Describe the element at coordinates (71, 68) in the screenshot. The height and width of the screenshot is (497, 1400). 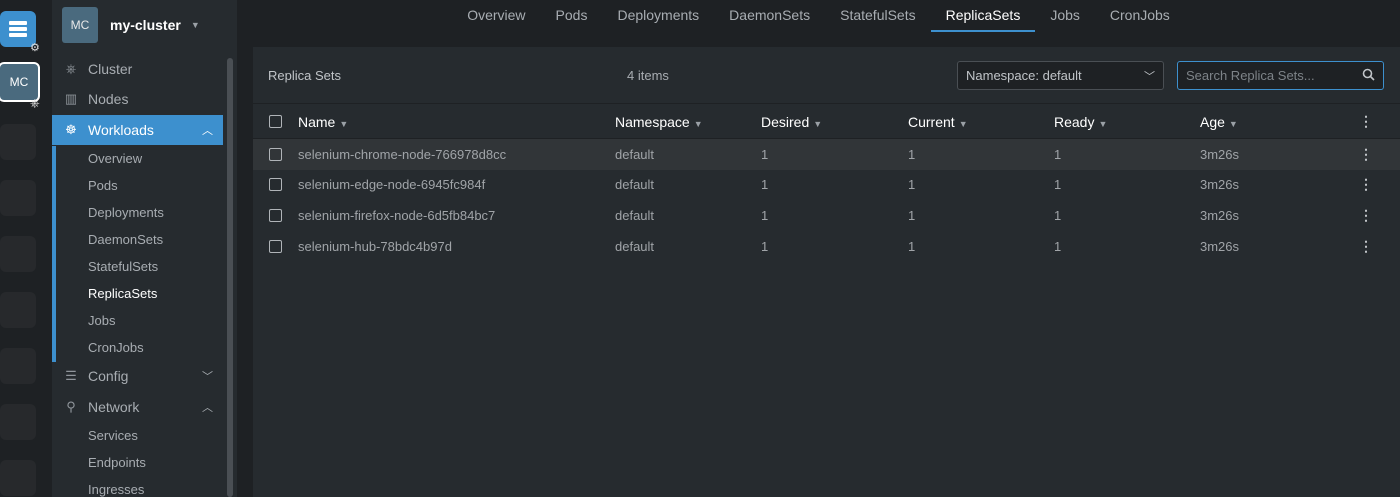
I see `helm-icon: ⎈` at that location.